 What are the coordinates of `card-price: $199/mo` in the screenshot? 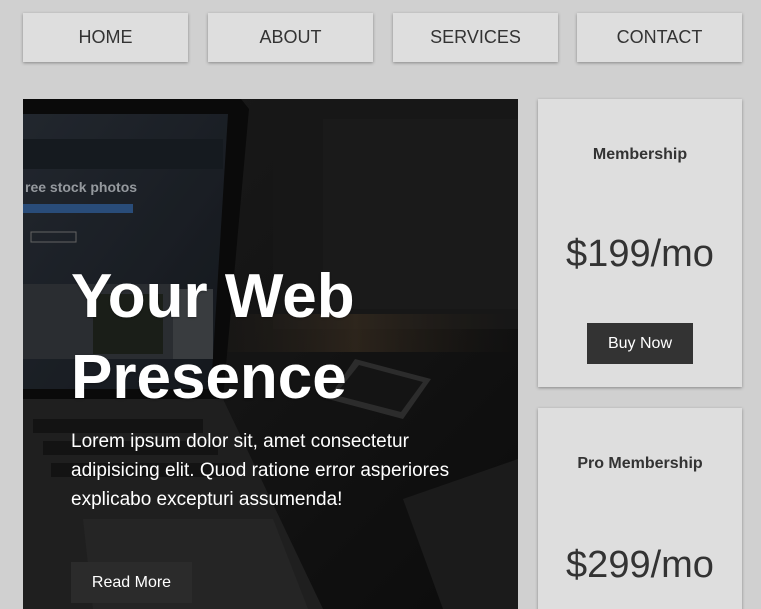 It's located at (640, 254).